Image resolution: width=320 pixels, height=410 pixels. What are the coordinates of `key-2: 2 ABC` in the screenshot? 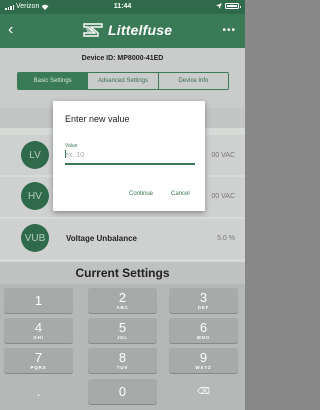 It's located at (122, 300).